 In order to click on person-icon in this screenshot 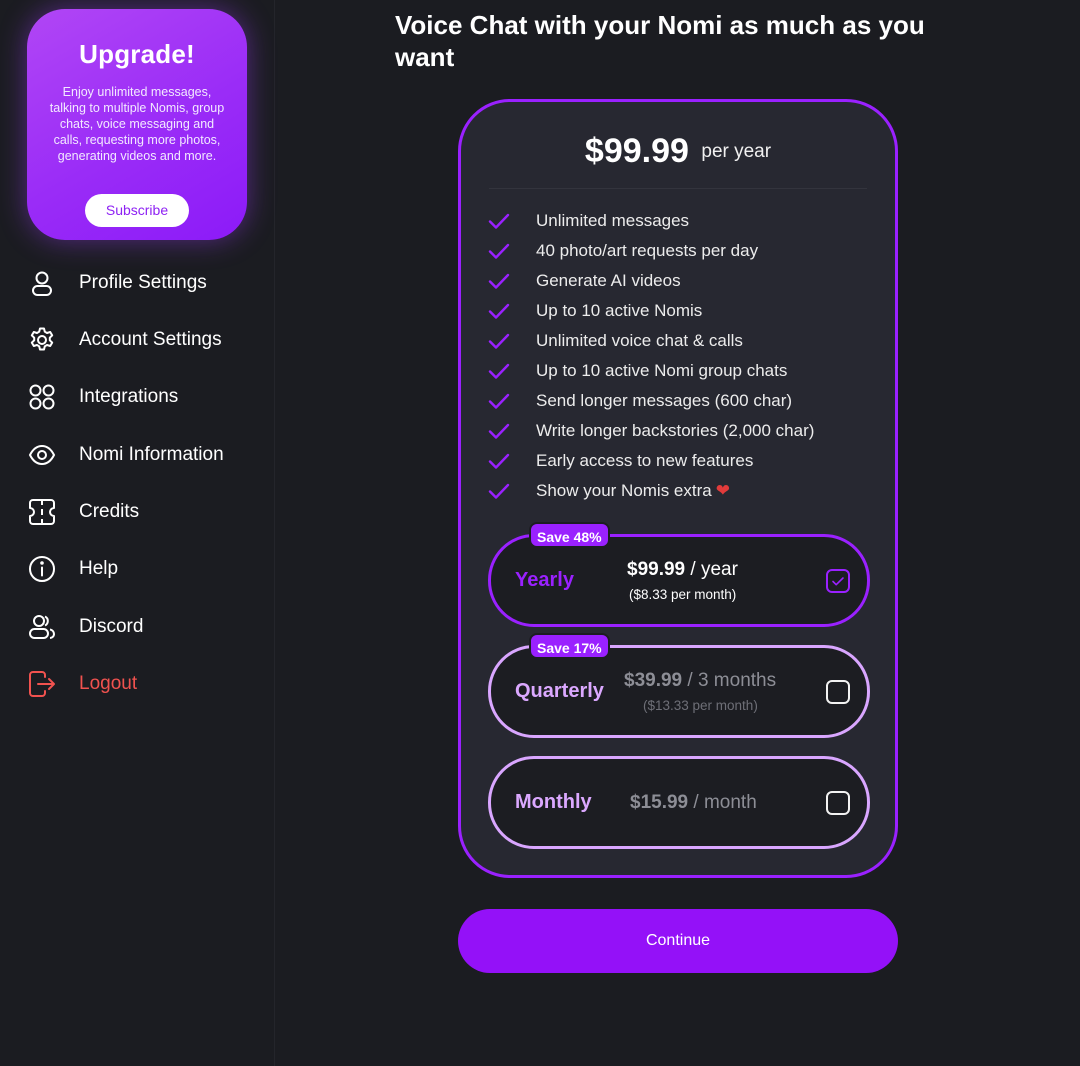, I will do `click(42, 283)`.